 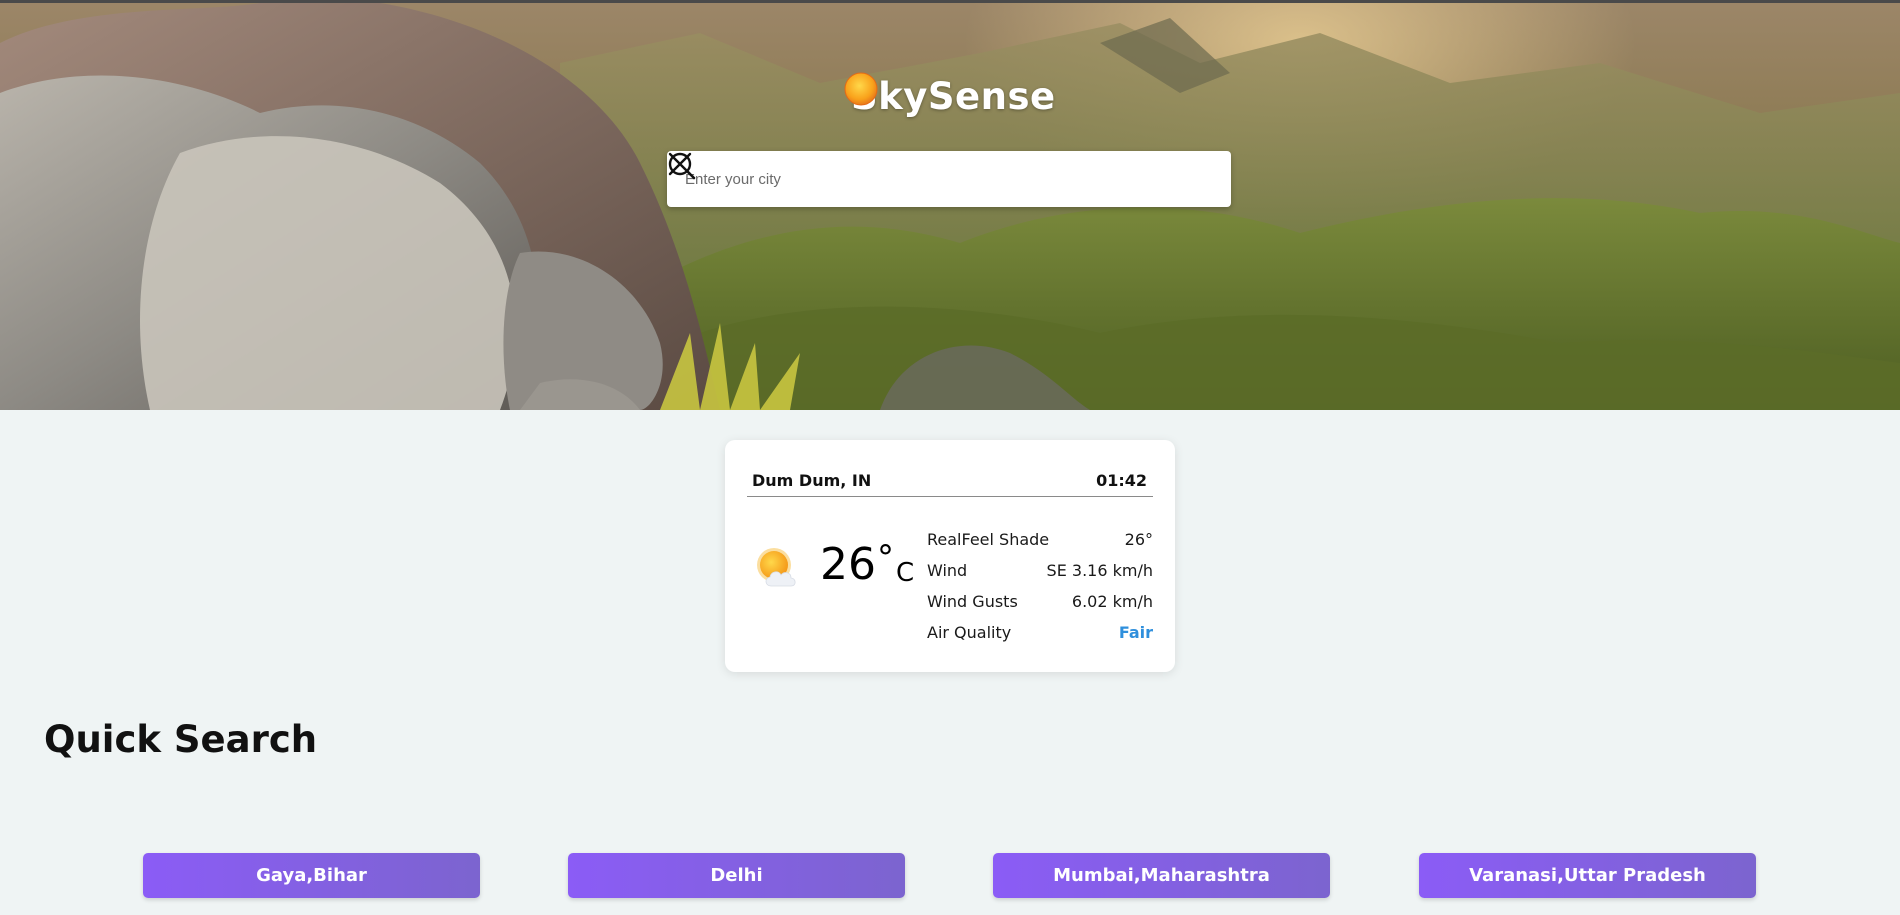 I want to click on partly-cloudy-sun-icon, so click(x=776, y=567).